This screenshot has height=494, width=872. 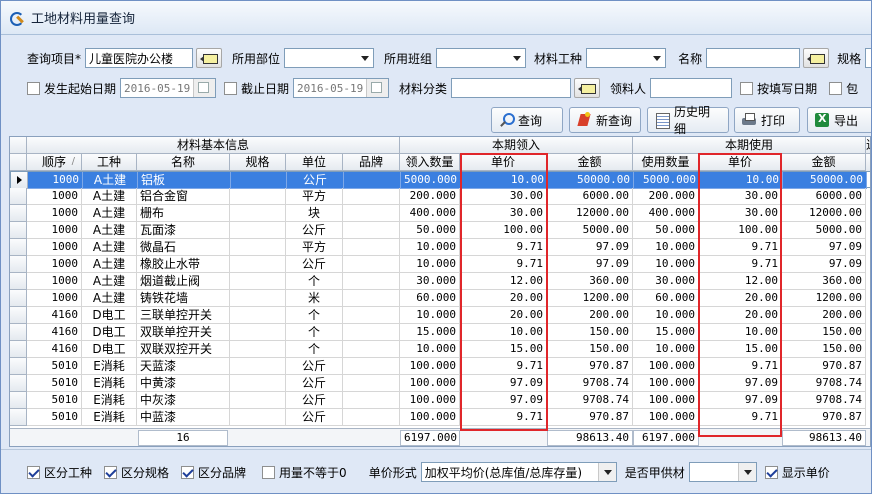 What do you see at coordinates (511, 88) in the screenshot?
I see `category-input` at bounding box center [511, 88].